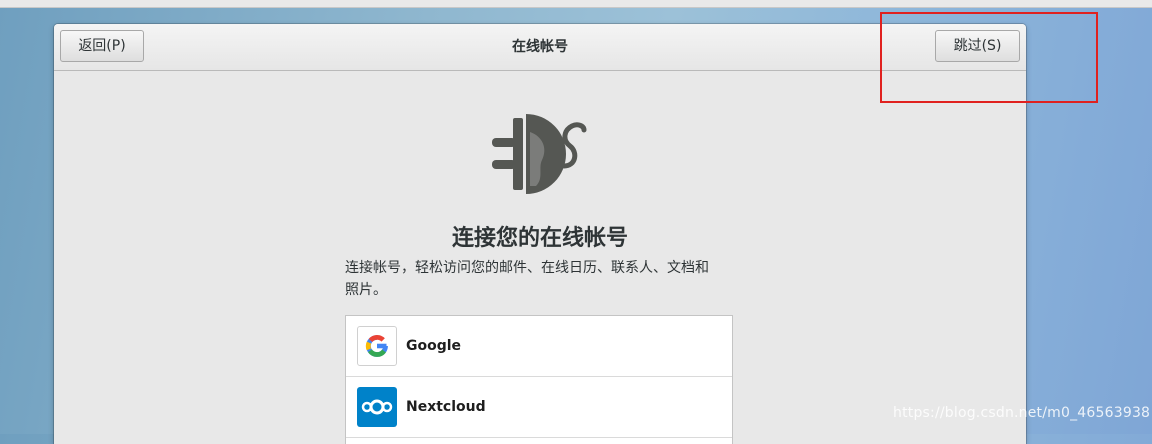  What do you see at coordinates (446, 407) in the screenshot?
I see `provider-name: Nextcloud` at bounding box center [446, 407].